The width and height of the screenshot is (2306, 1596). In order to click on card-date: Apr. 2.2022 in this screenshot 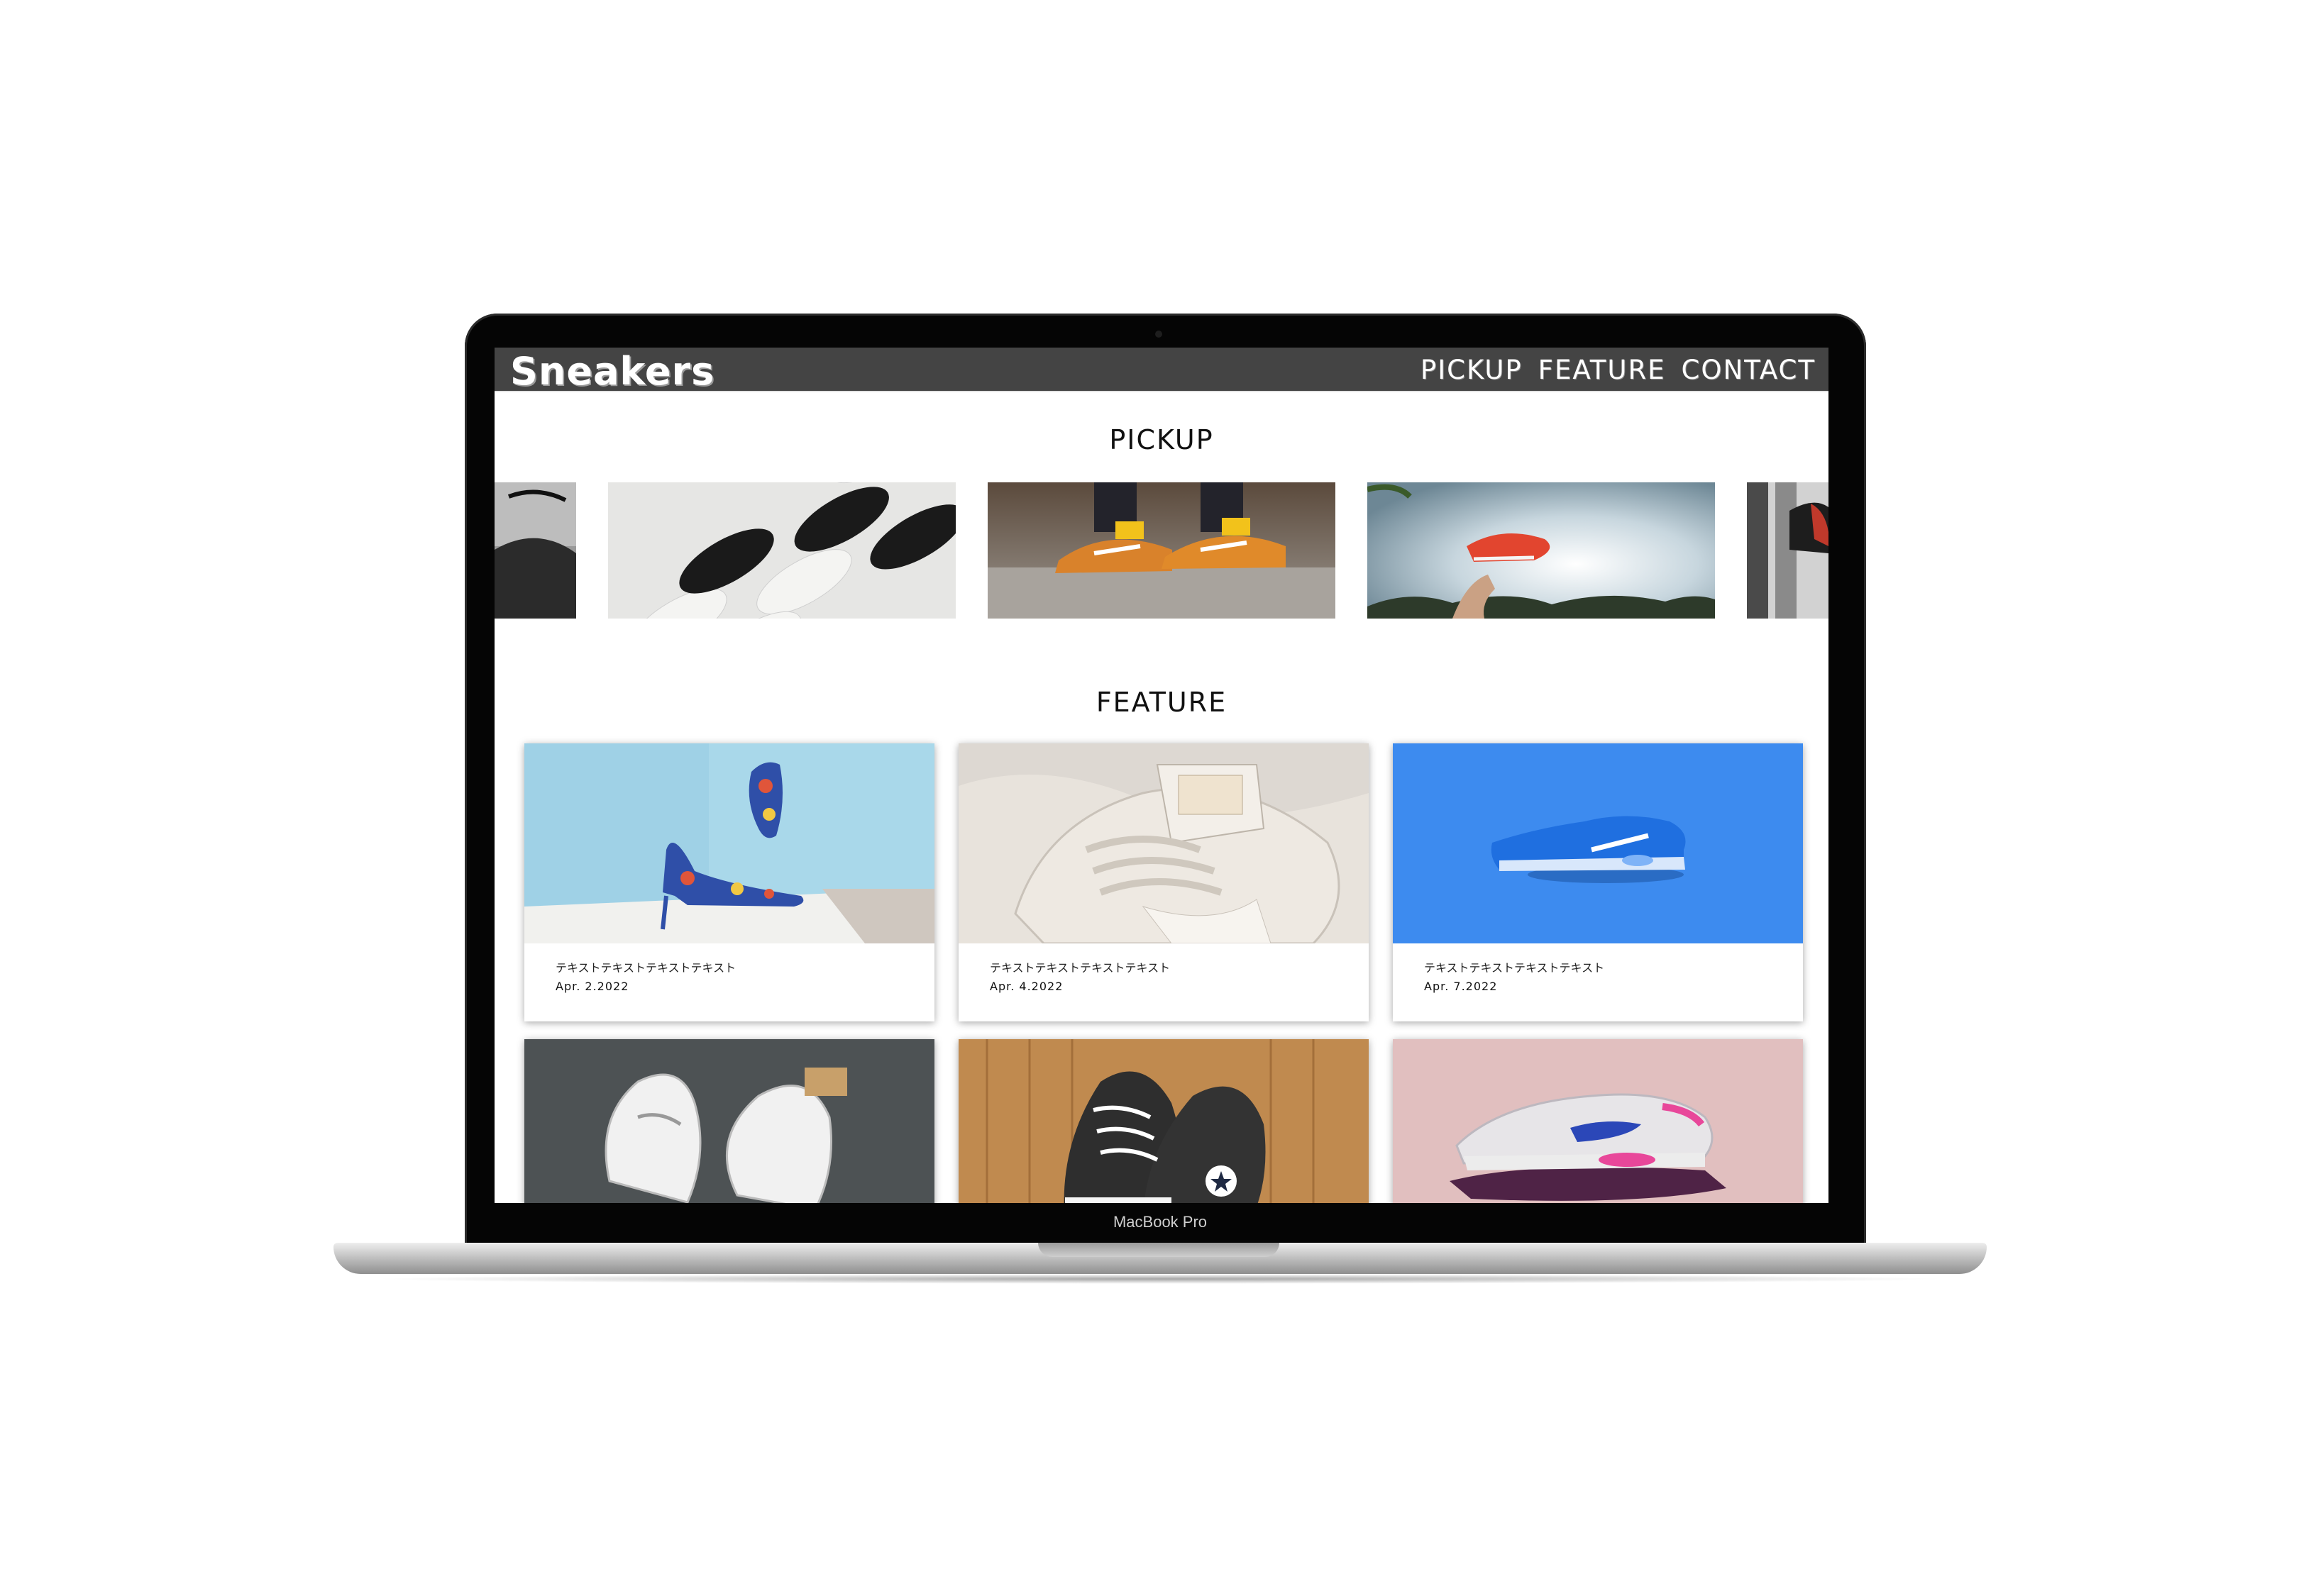, I will do `click(592, 987)`.